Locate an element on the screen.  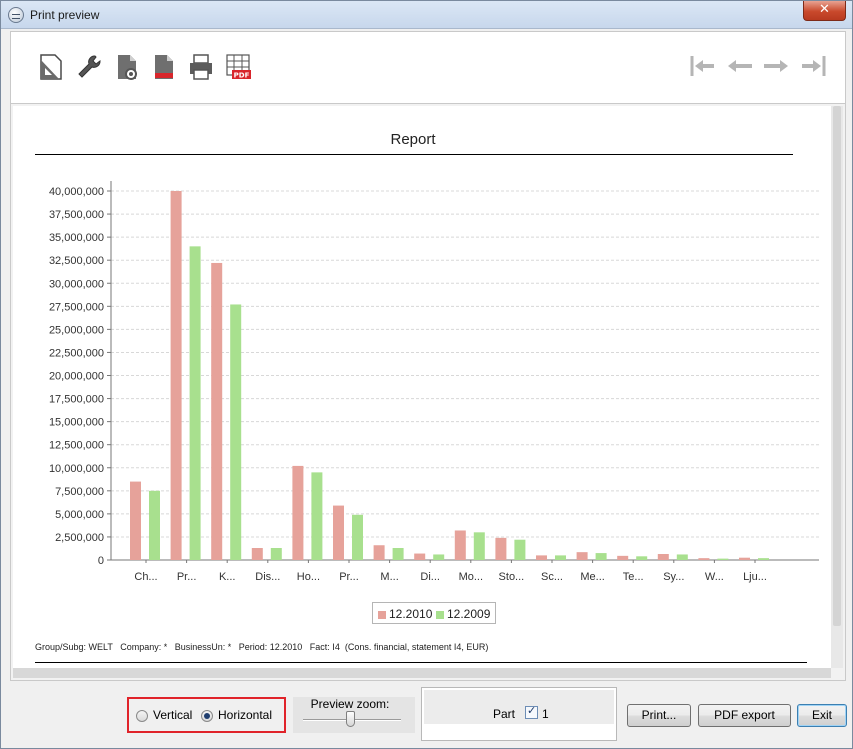
legend-swatch-12-2010 is located at coordinates (382, 614).